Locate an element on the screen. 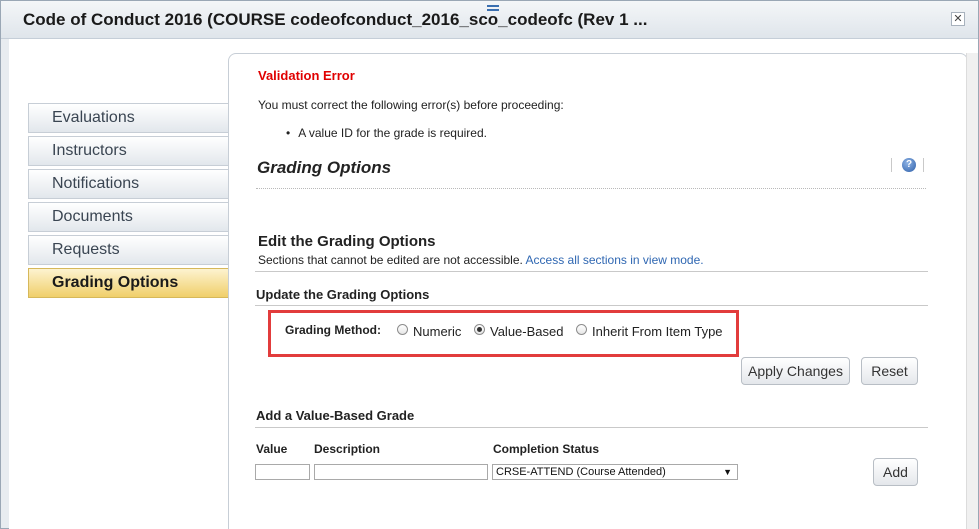 The height and width of the screenshot is (529, 979). completion-status-select: CRSE-ATTEND (Course Attended) ▼ is located at coordinates (615, 472).